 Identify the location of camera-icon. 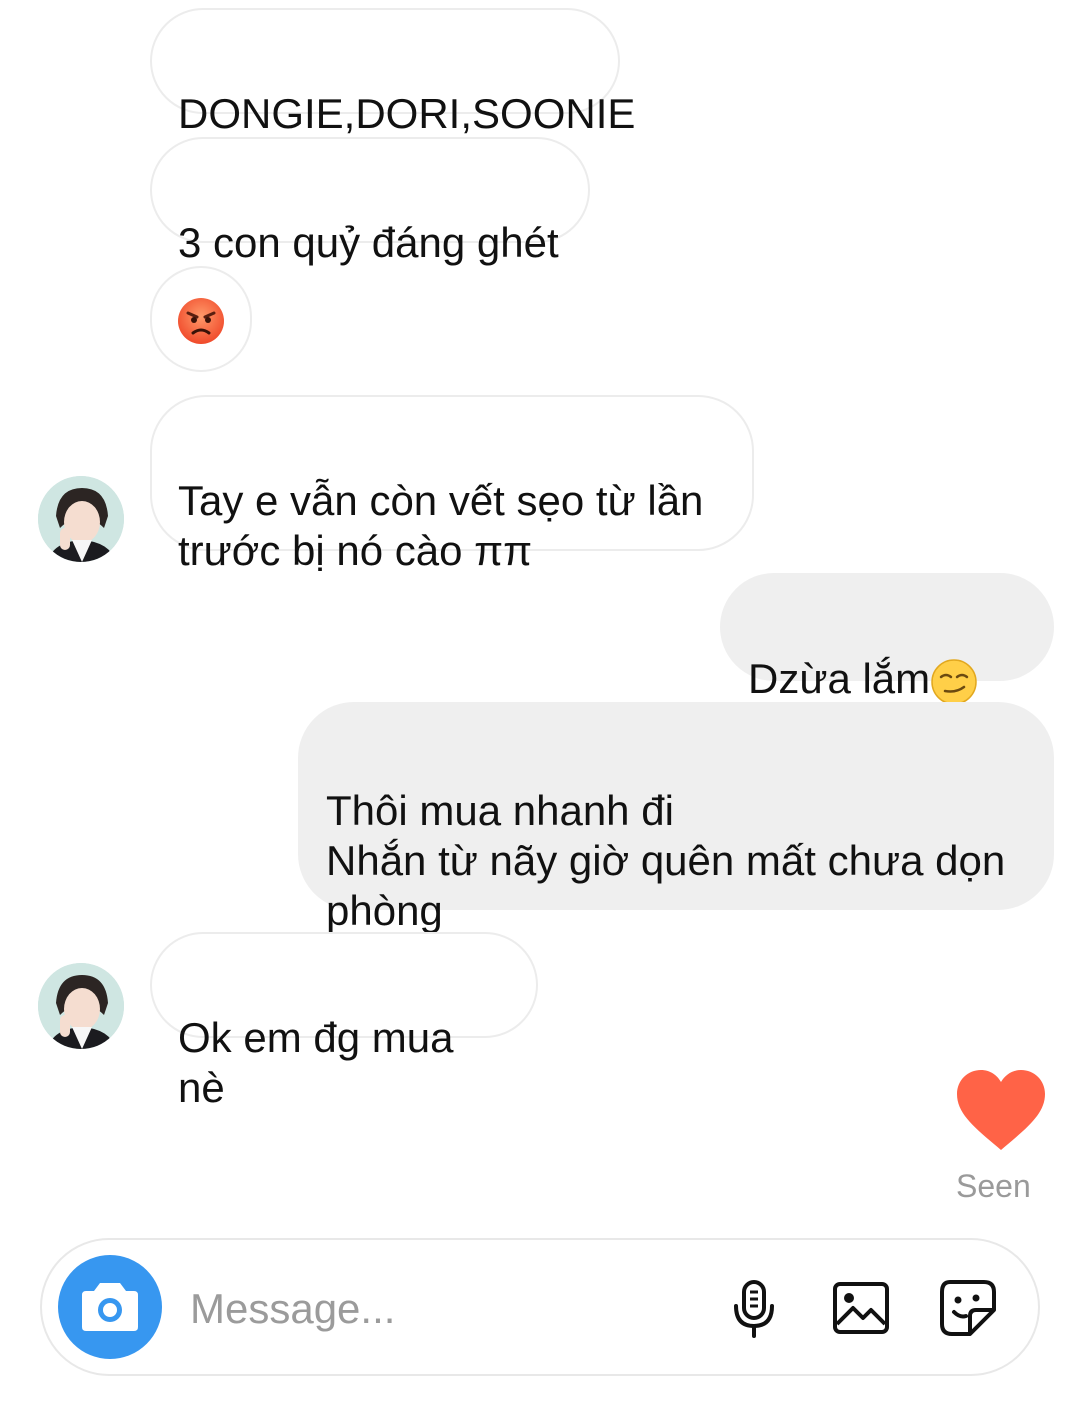
(110, 1307).